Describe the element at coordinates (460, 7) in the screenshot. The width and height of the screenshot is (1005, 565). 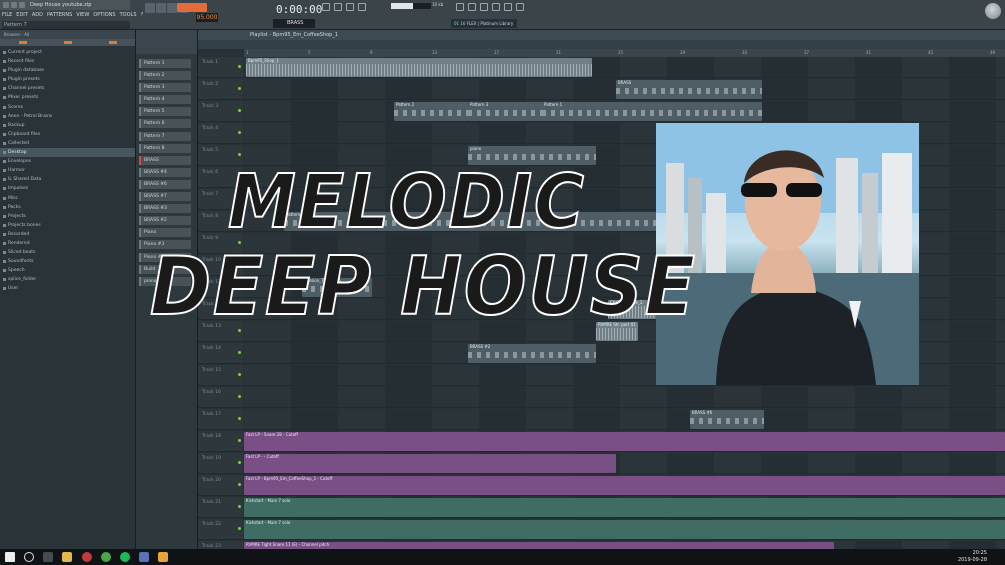
I see `metronome-icon` at that location.